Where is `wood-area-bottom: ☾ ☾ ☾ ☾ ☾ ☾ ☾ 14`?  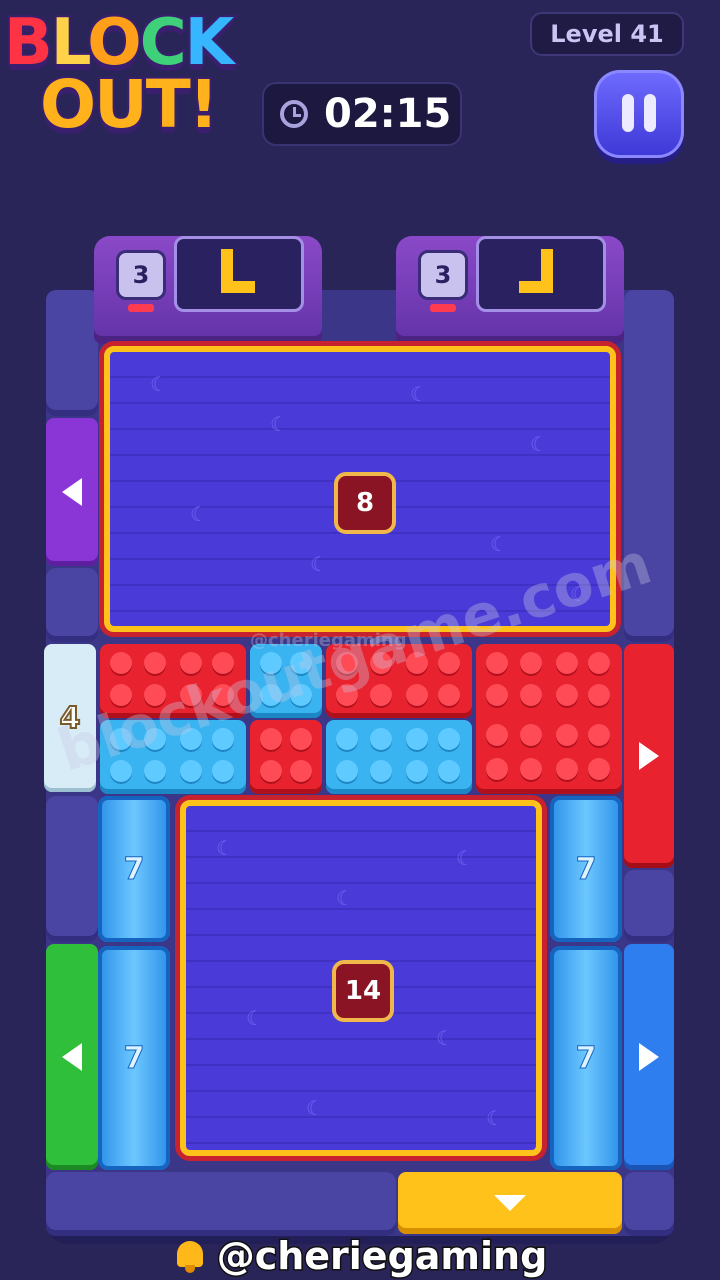 wood-area-bottom: ☾ ☾ ☾ ☾ ☾ ☾ ☾ 14 is located at coordinates (361, 978).